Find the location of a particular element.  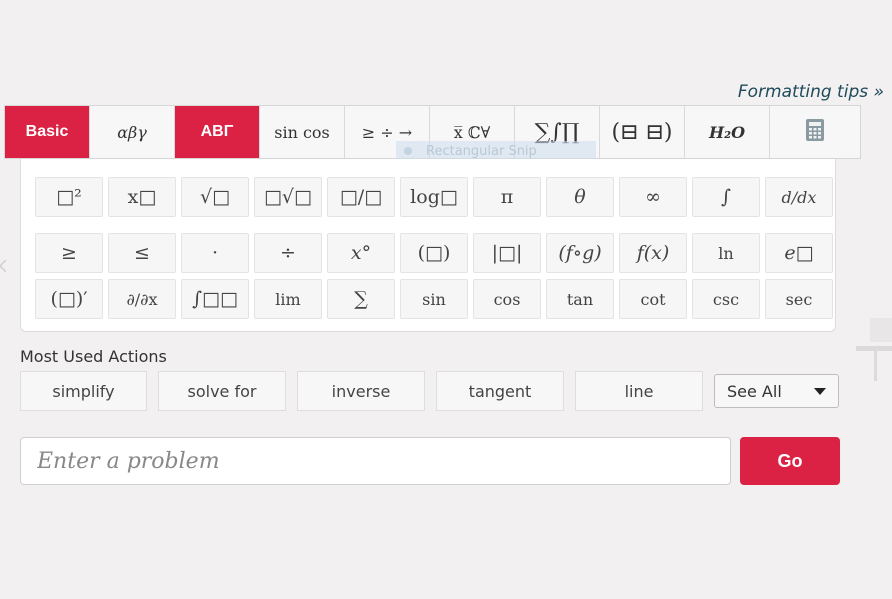

snip-label: Rectangular Snip is located at coordinates (481, 151).